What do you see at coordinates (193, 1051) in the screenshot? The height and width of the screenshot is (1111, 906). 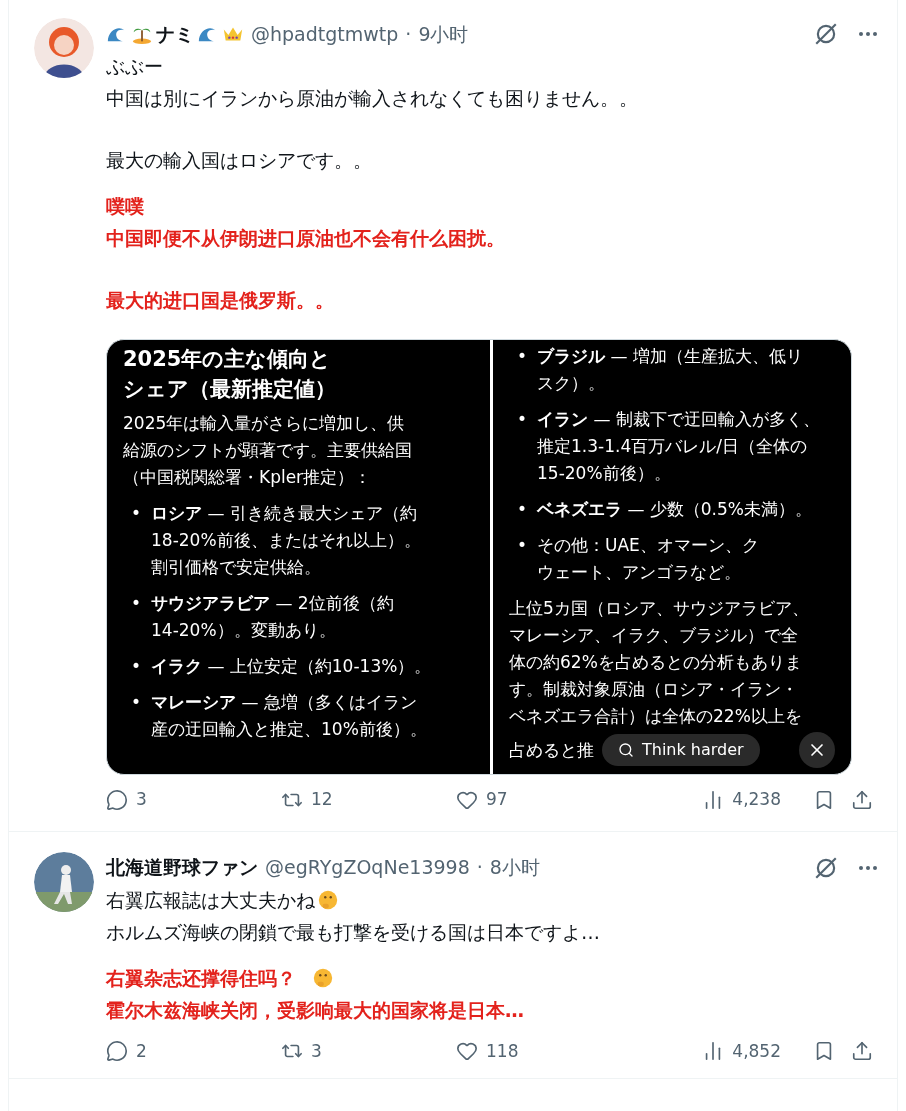 I see `reply-button: 2` at bounding box center [193, 1051].